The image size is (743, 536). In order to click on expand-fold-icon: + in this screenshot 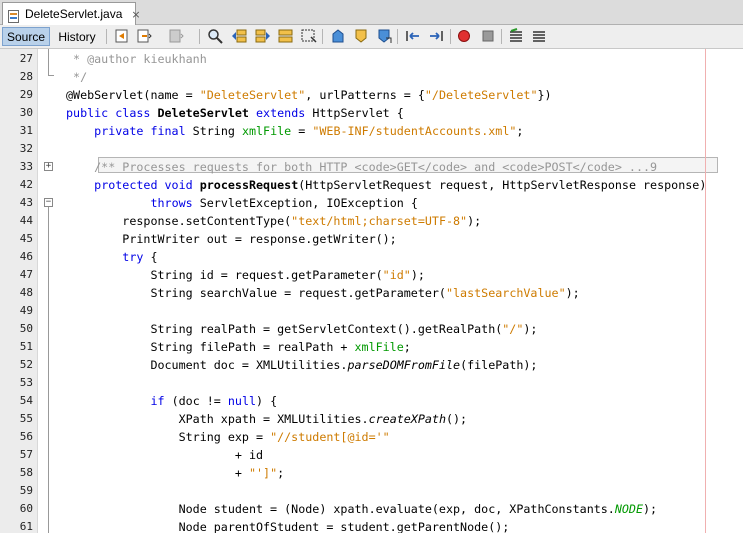, I will do `click(48, 166)`.